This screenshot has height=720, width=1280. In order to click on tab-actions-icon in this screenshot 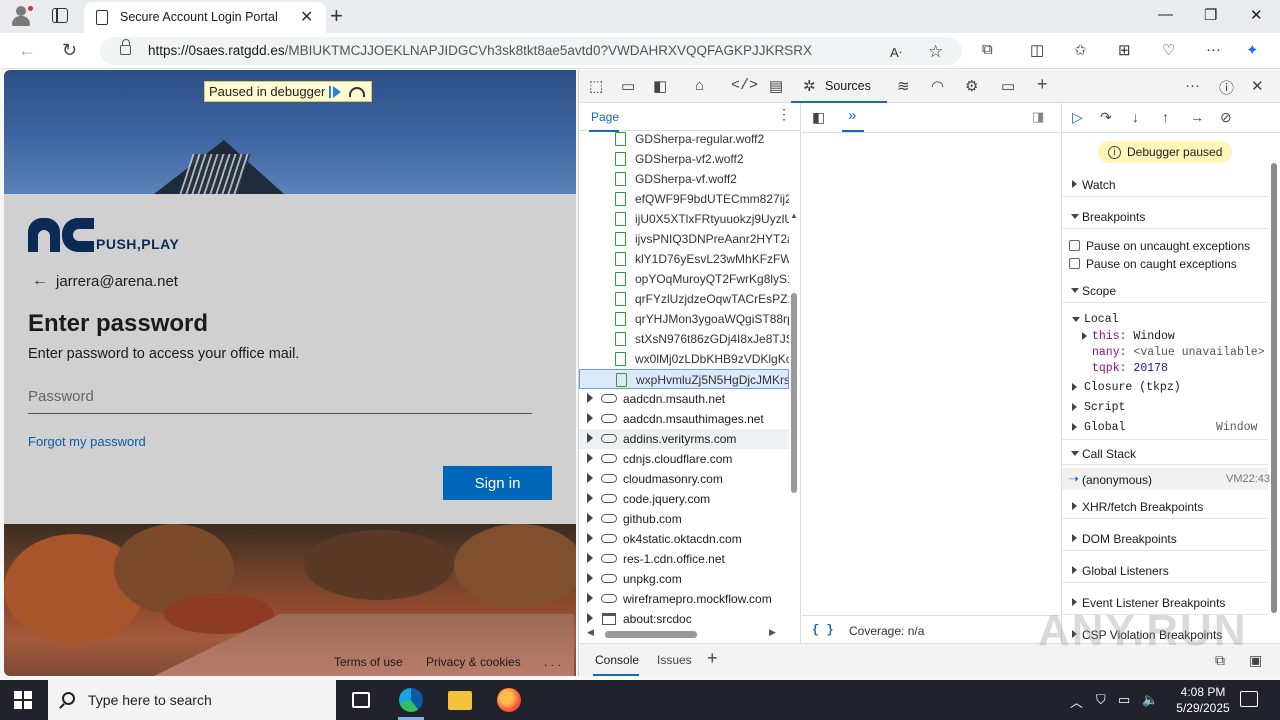, I will do `click(60, 15)`.